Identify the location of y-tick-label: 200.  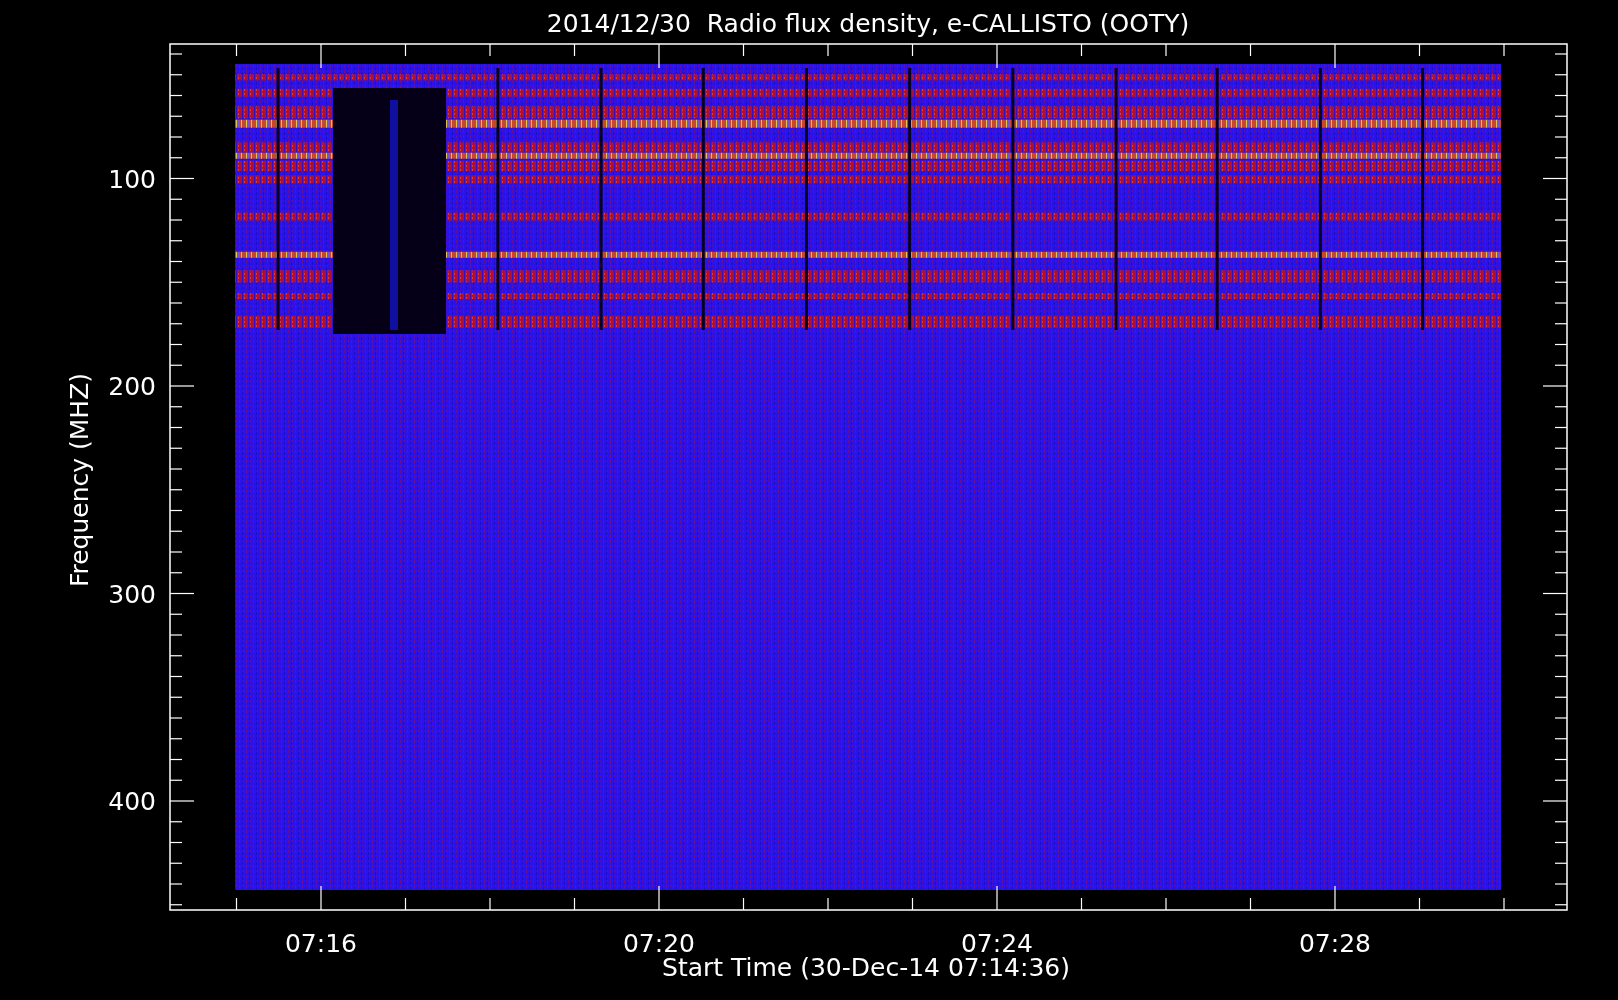
(132, 386).